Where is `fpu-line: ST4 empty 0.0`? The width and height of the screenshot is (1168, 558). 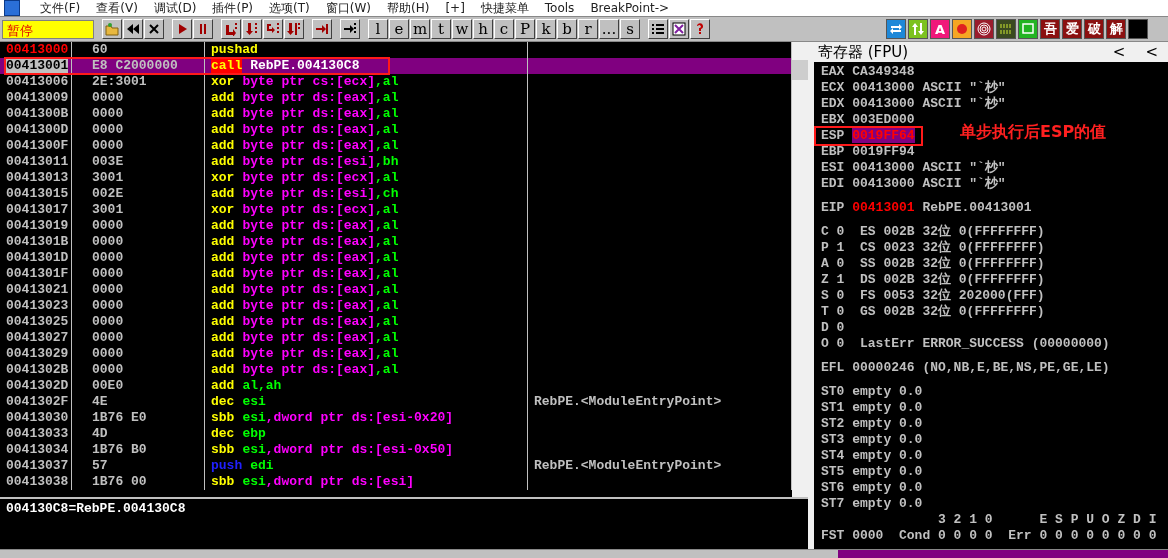 fpu-line: ST4 empty 0.0 is located at coordinates (872, 456).